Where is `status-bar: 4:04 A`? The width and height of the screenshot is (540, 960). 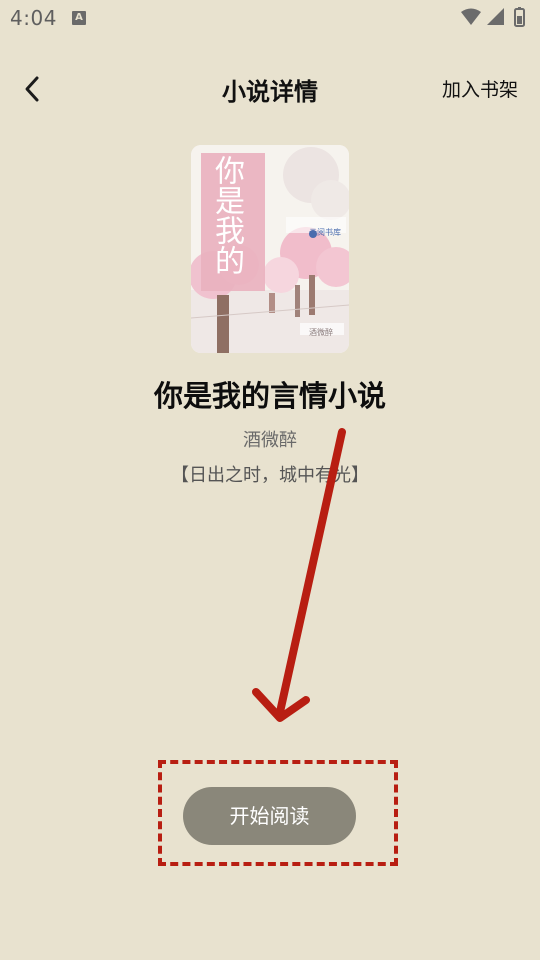 status-bar: 4:04 A is located at coordinates (270, 18).